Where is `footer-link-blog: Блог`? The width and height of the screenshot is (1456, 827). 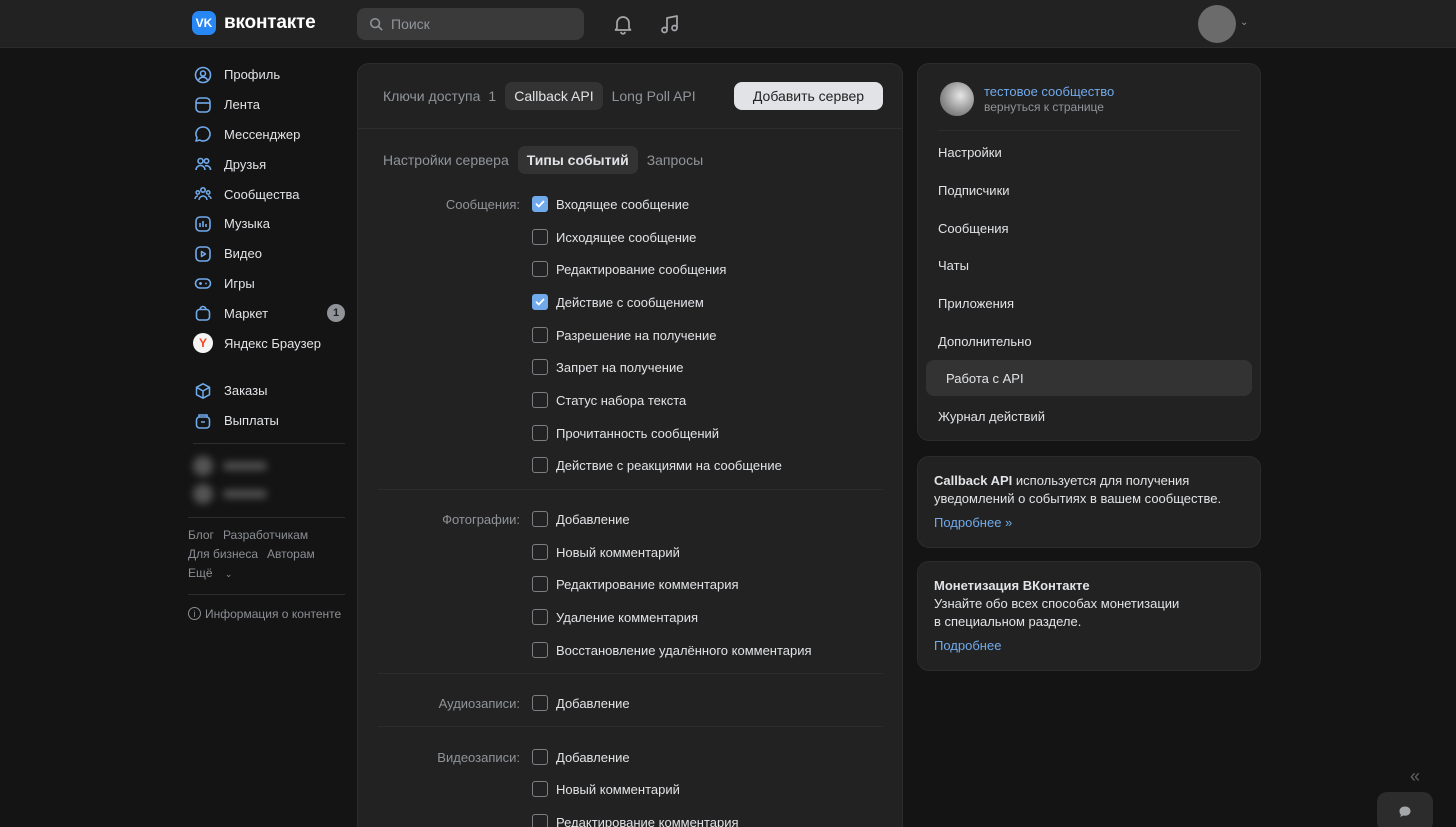
footer-link-blog: Блог is located at coordinates (201, 535).